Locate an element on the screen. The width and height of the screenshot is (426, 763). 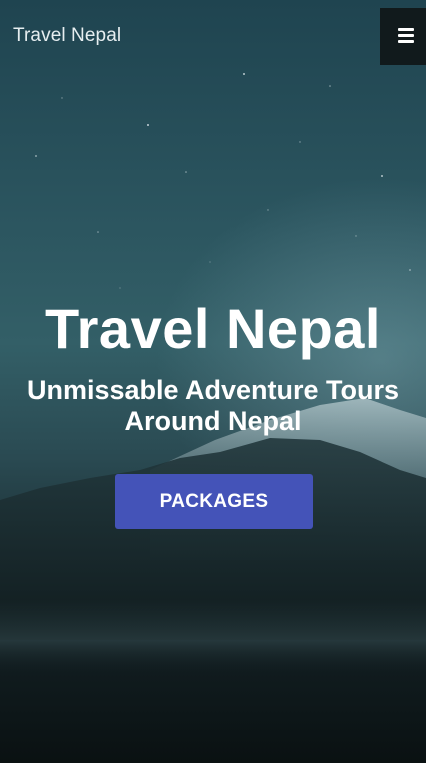
hamburger-menu-icon is located at coordinates (406, 35).